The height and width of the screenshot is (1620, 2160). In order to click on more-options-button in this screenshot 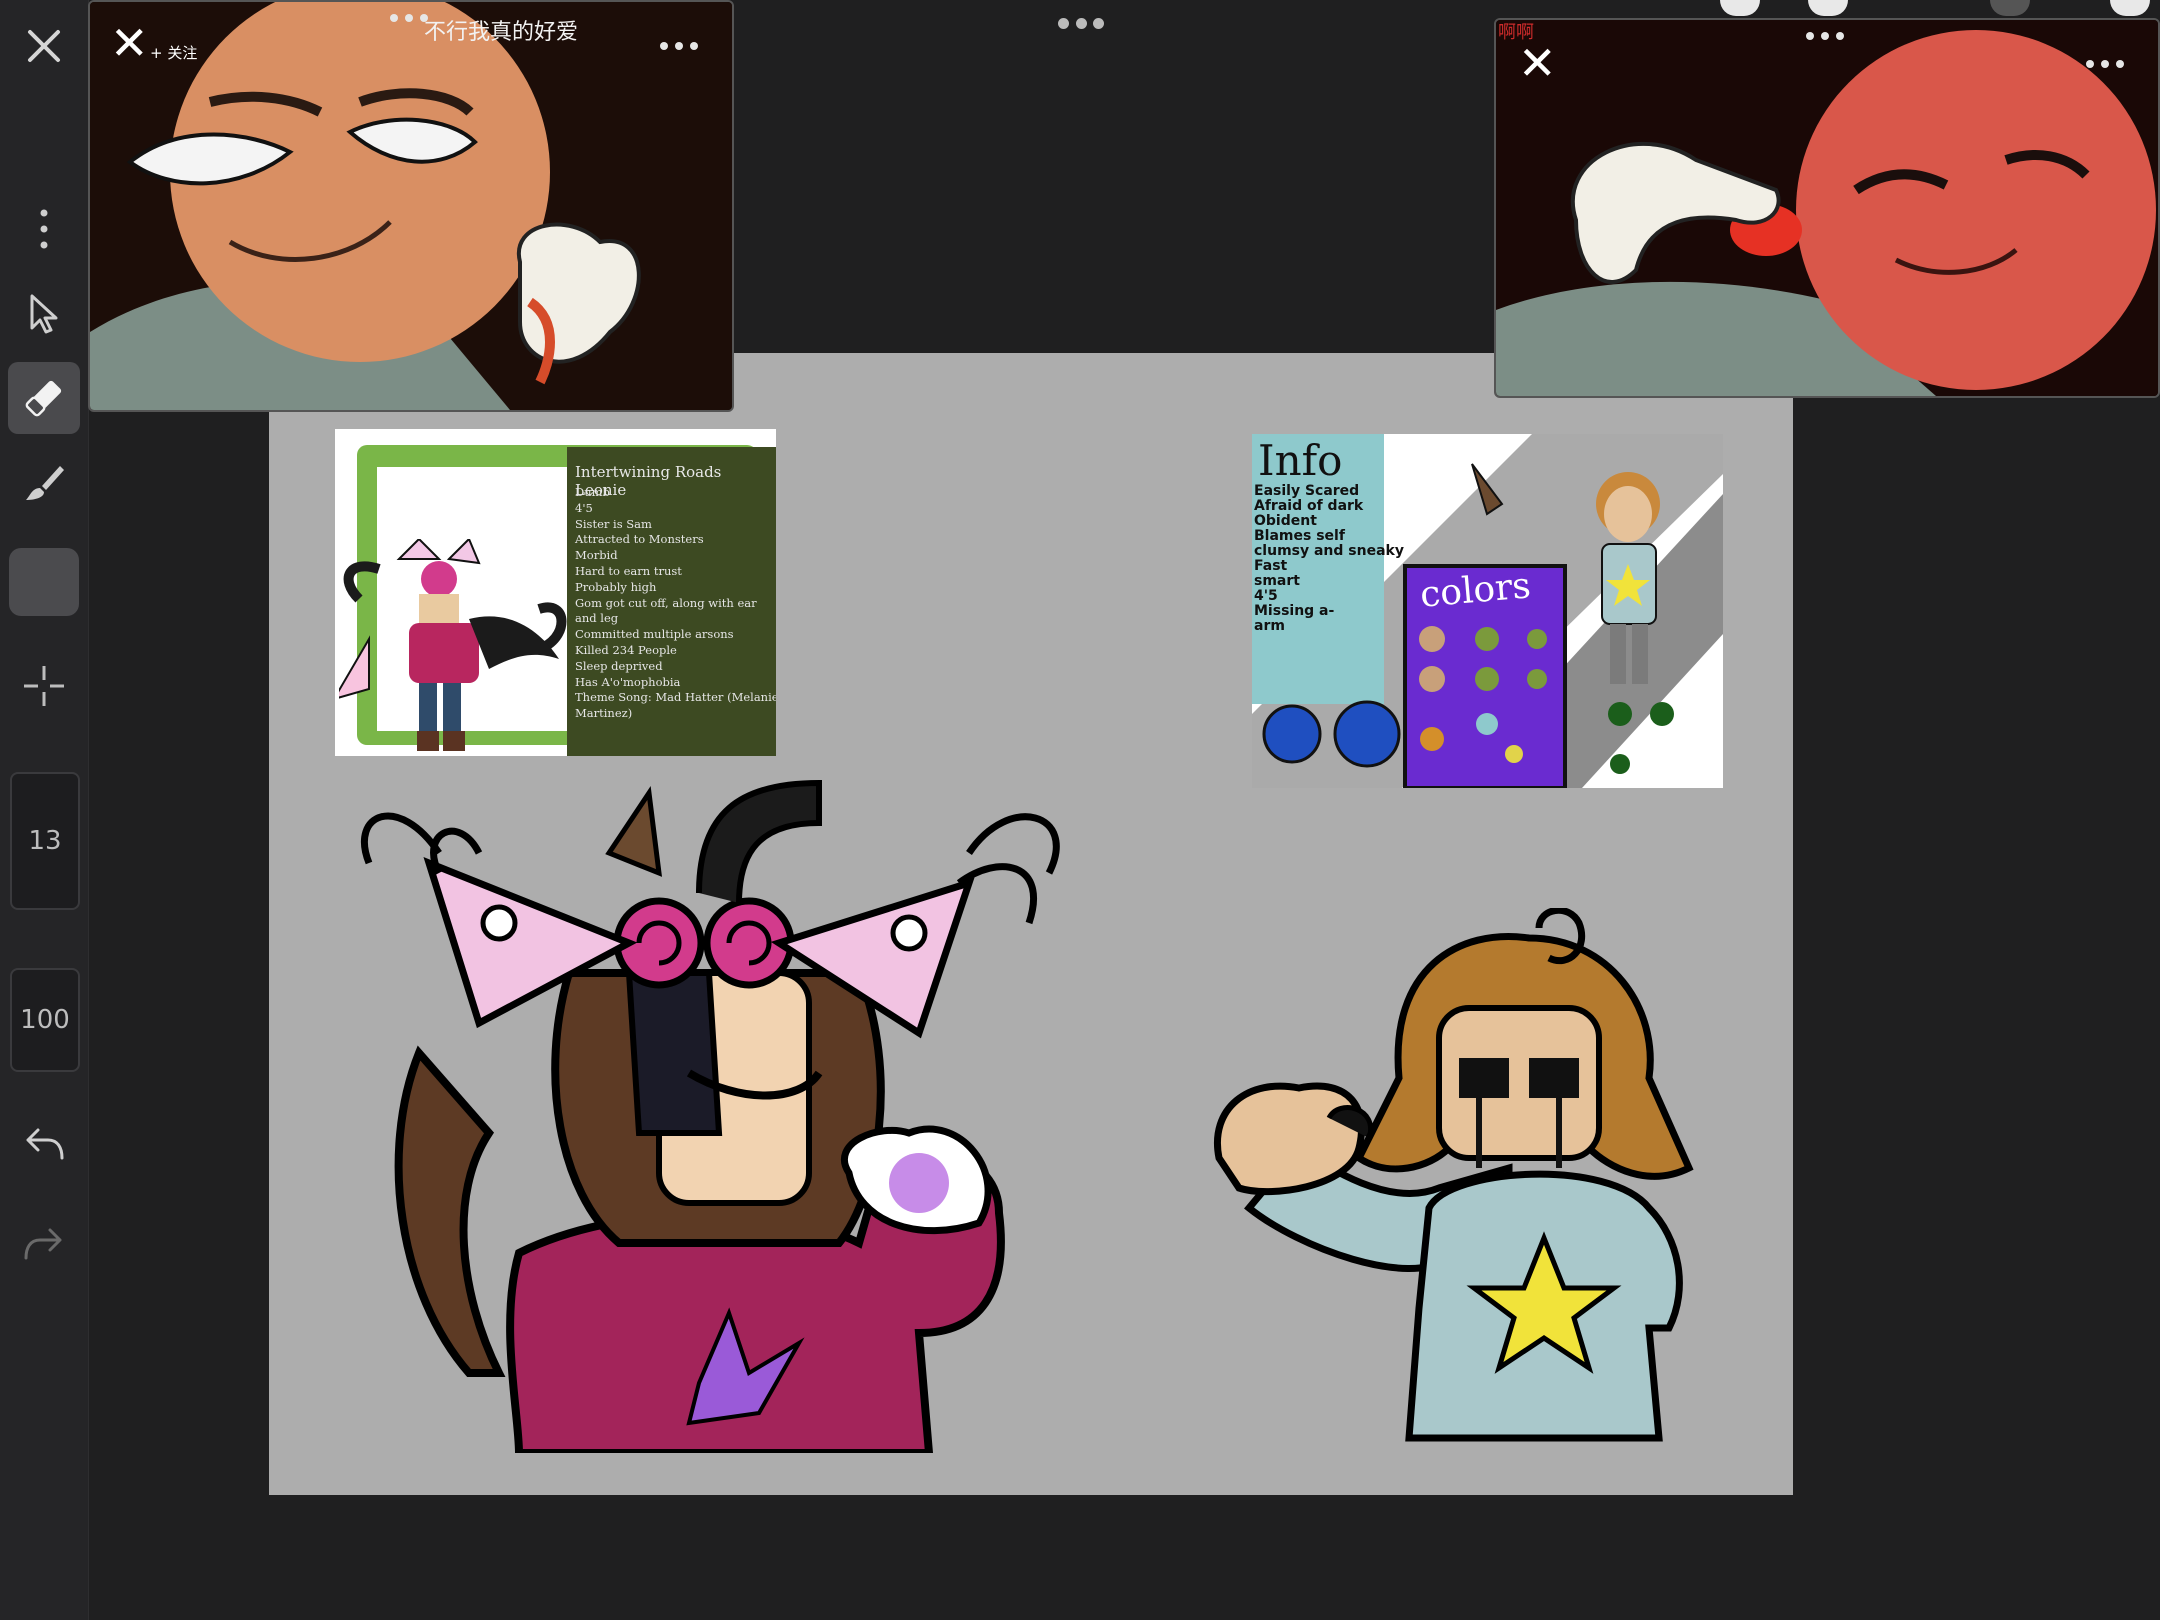, I will do `click(44, 229)`.